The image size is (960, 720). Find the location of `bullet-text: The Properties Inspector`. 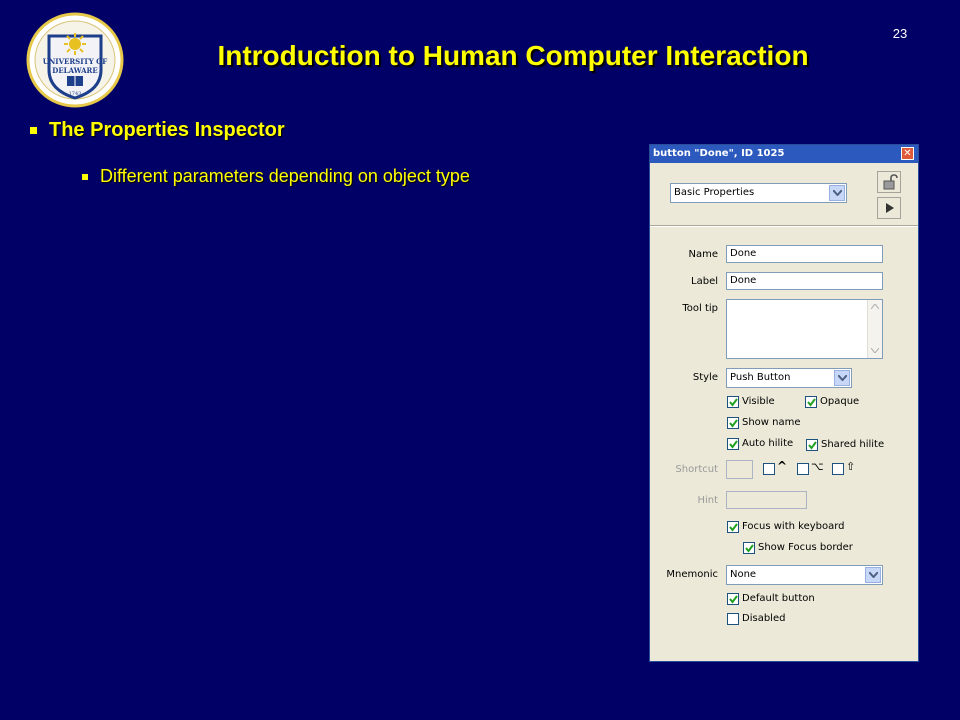

bullet-text: The Properties Inspector is located at coordinates (167, 130).